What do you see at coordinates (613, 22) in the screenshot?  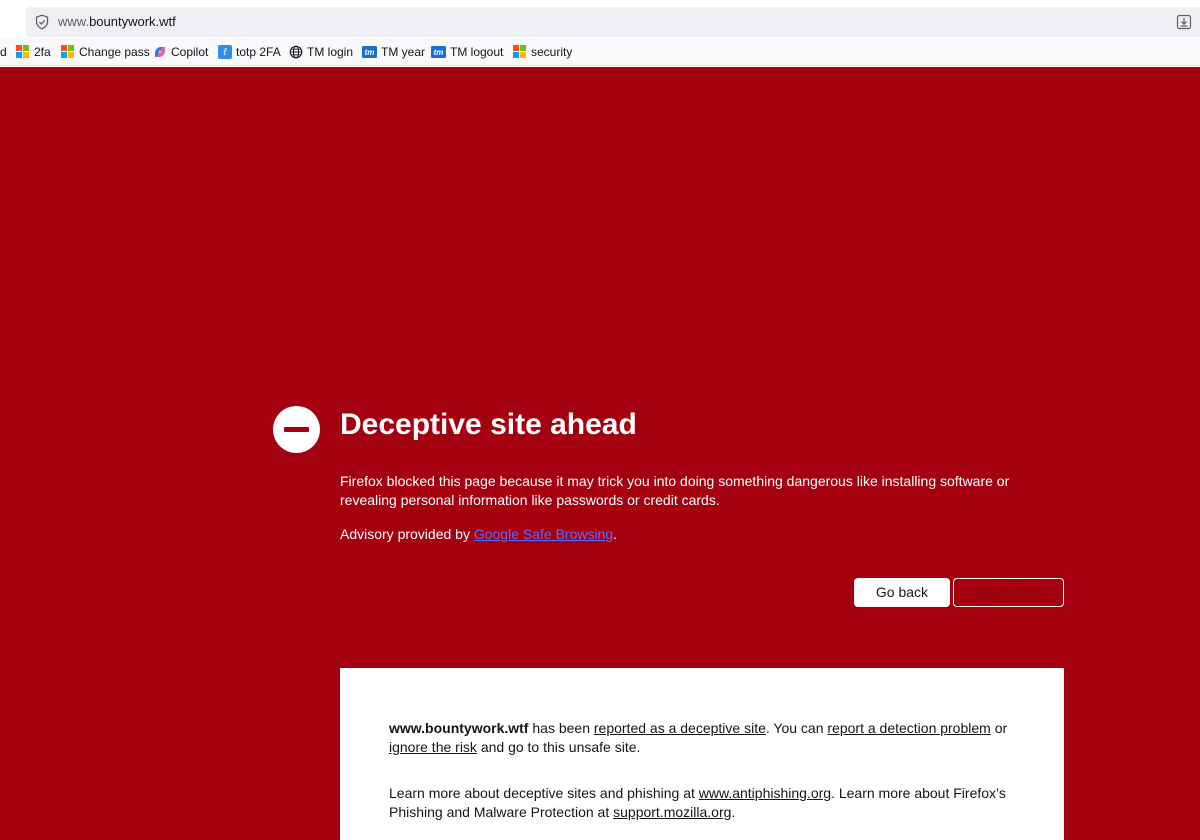 I see `url-bar: www.bountywork.wtf` at bounding box center [613, 22].